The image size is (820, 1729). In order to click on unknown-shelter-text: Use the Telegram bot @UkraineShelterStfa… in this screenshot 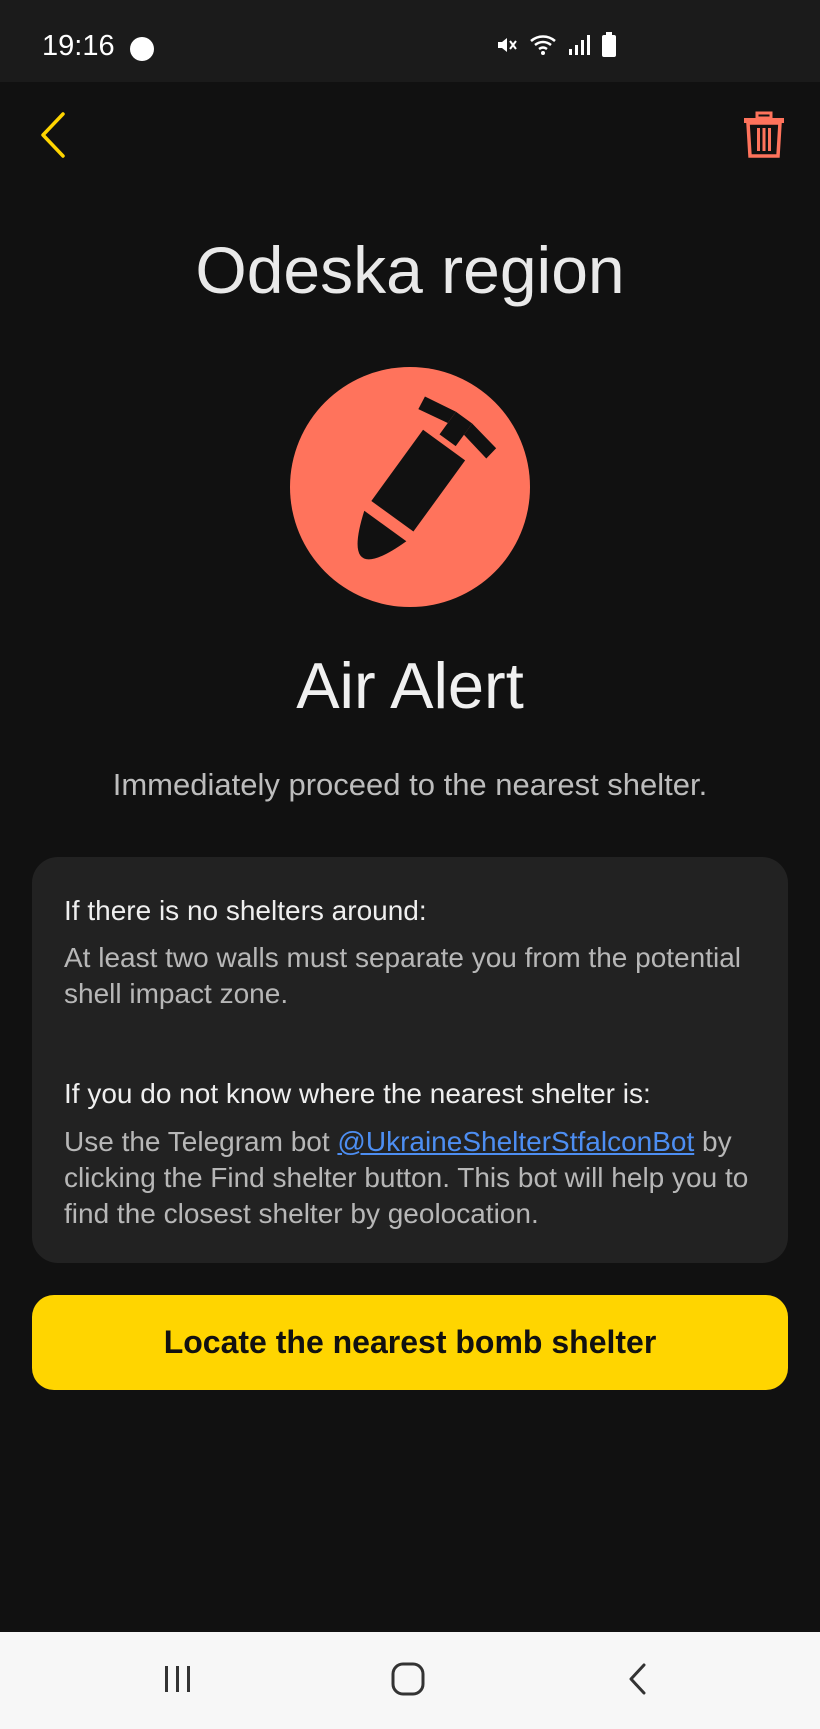, I will do `click(414, 1178)`.